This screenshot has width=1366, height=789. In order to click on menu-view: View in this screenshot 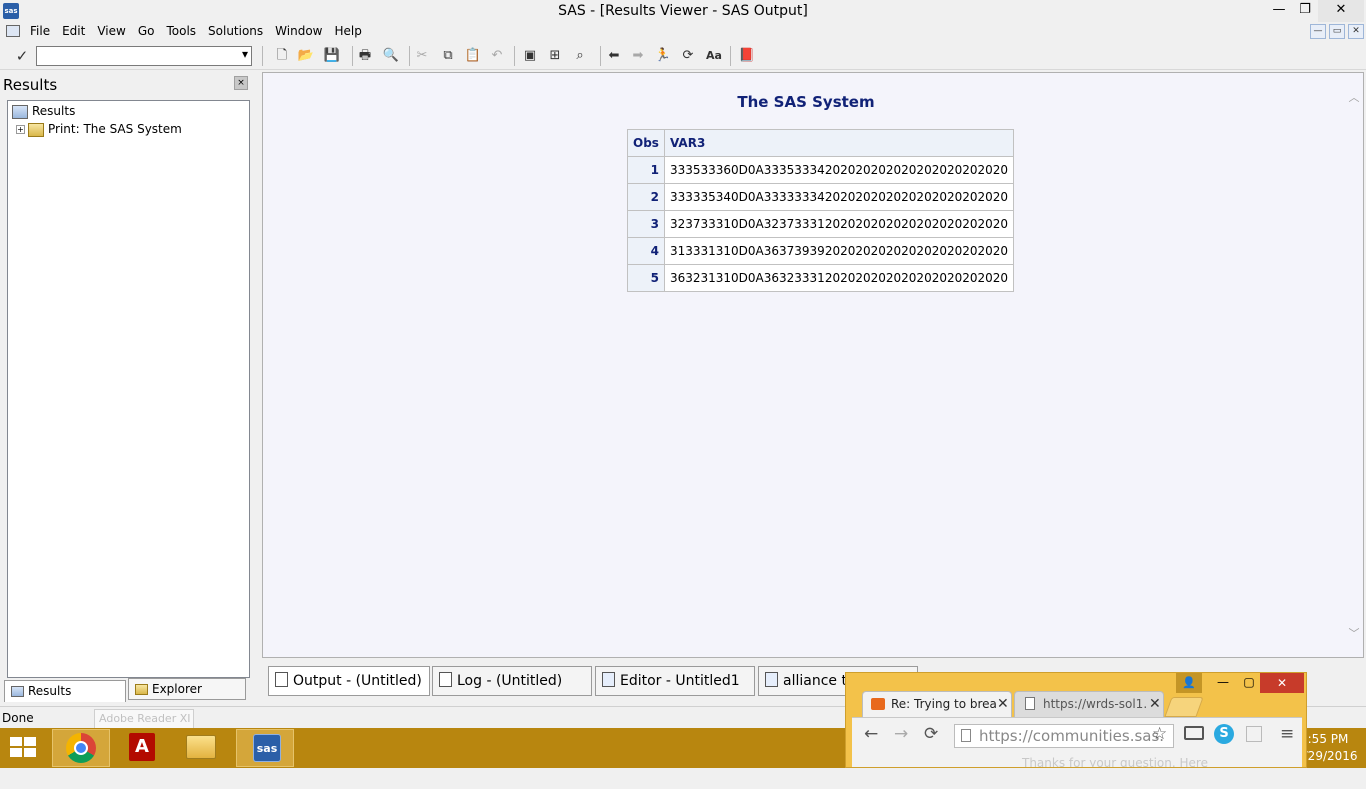, I will do `click(111, 31)`.